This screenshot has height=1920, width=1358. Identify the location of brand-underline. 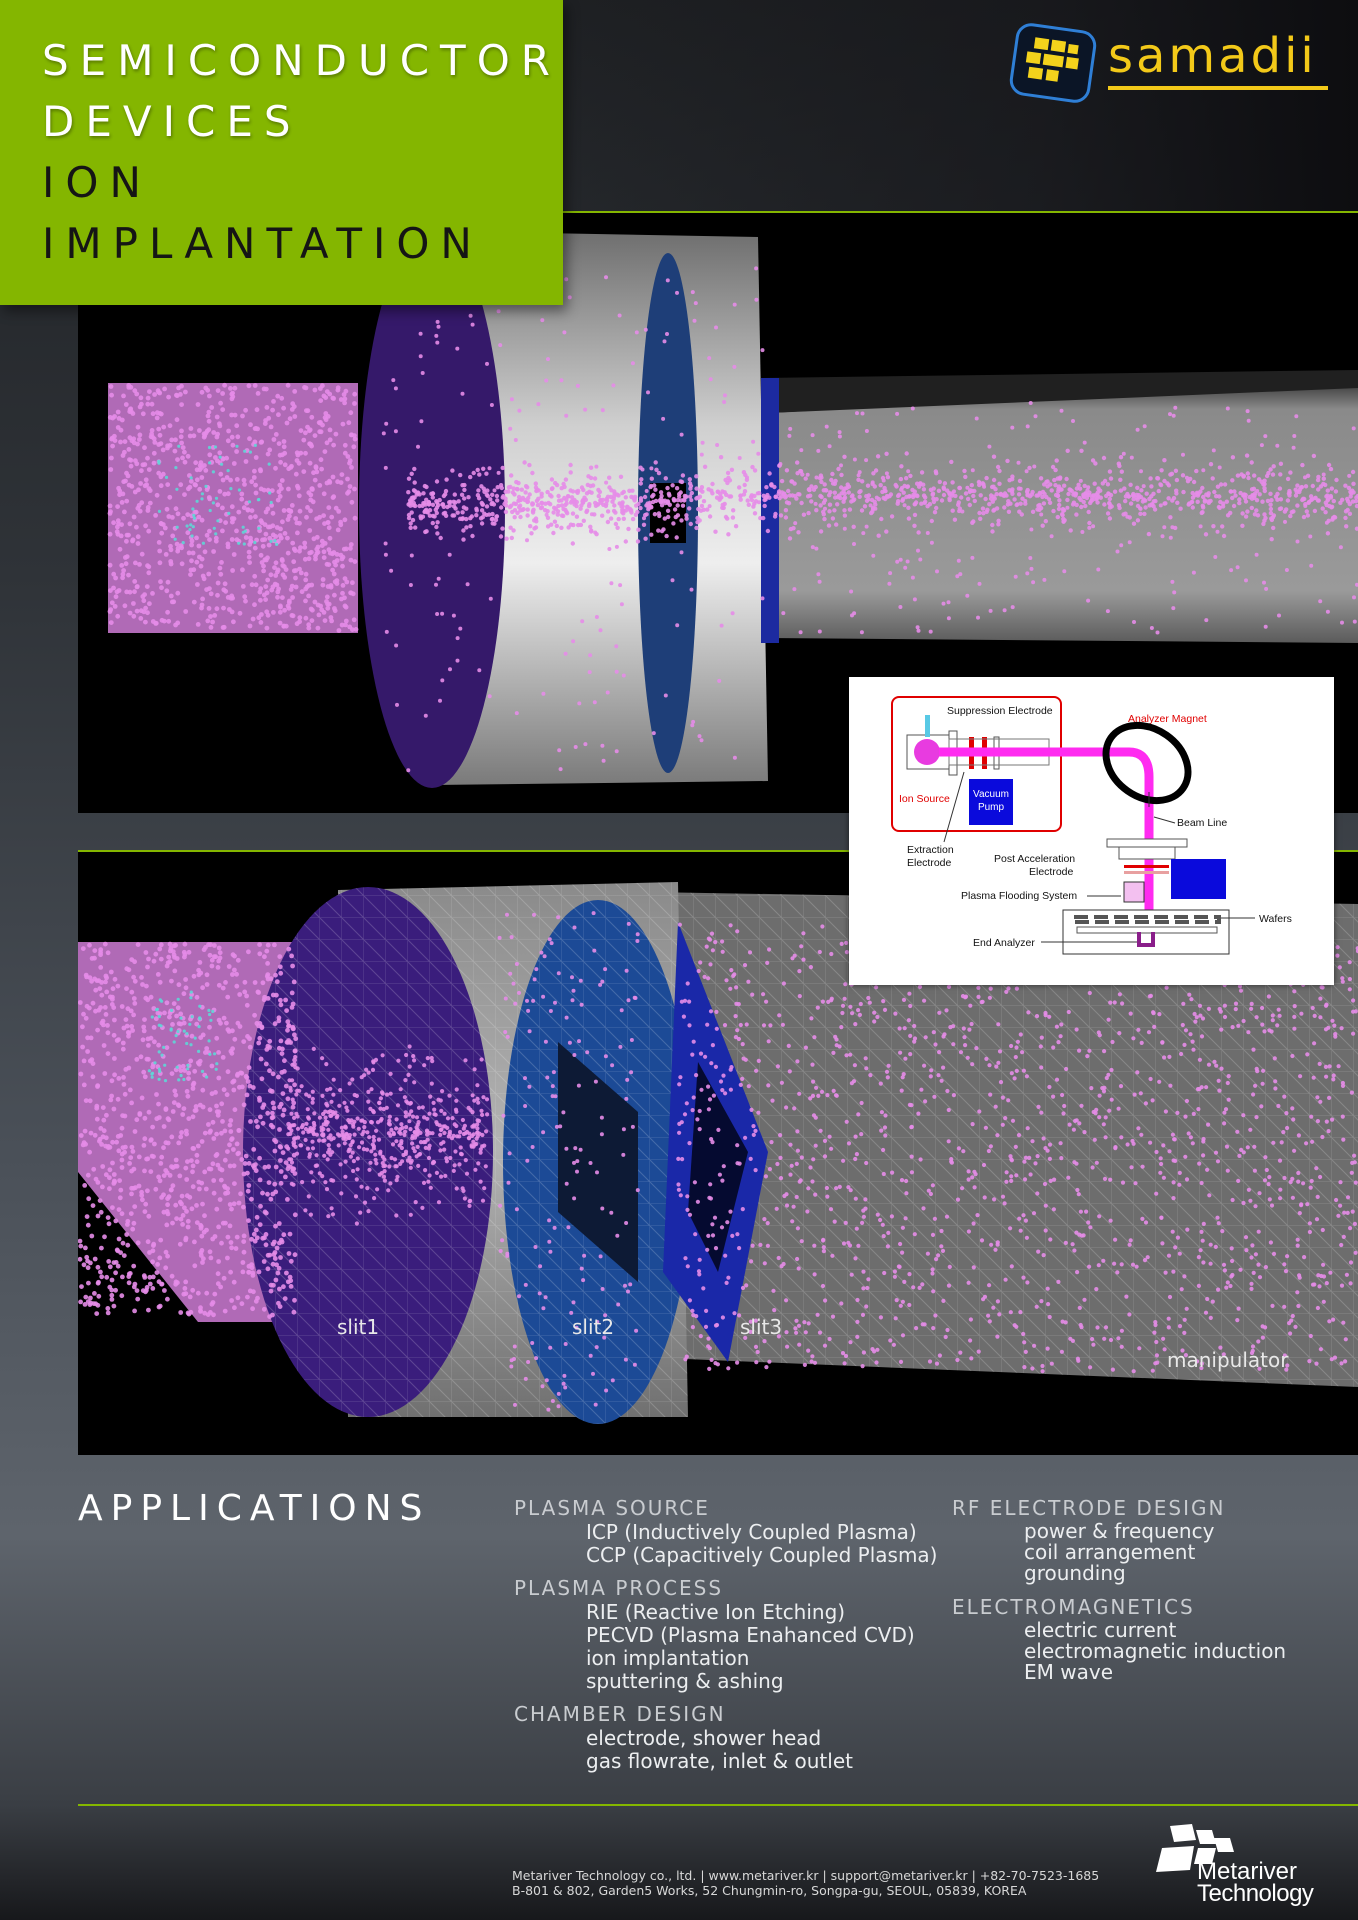
(1218, 88).